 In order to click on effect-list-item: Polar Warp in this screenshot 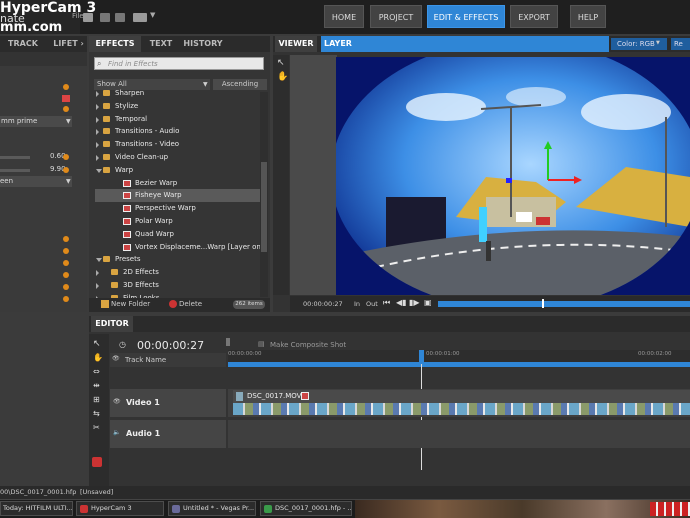, I will do `click(177, 221)`.